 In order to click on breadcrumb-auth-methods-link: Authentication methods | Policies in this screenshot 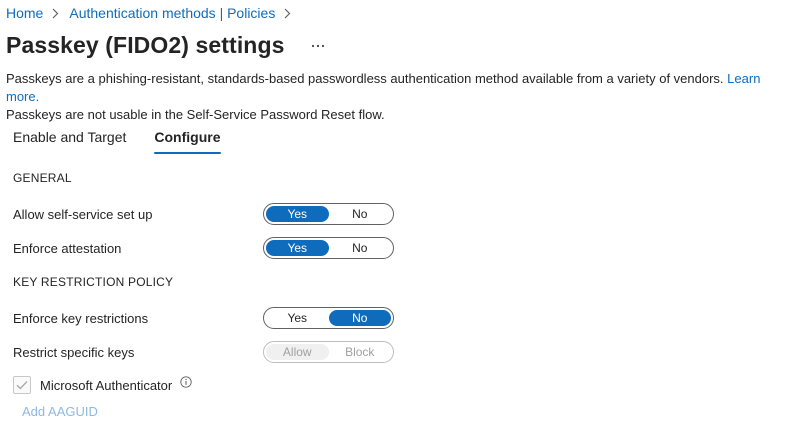, I will do `click(172, 13)`.